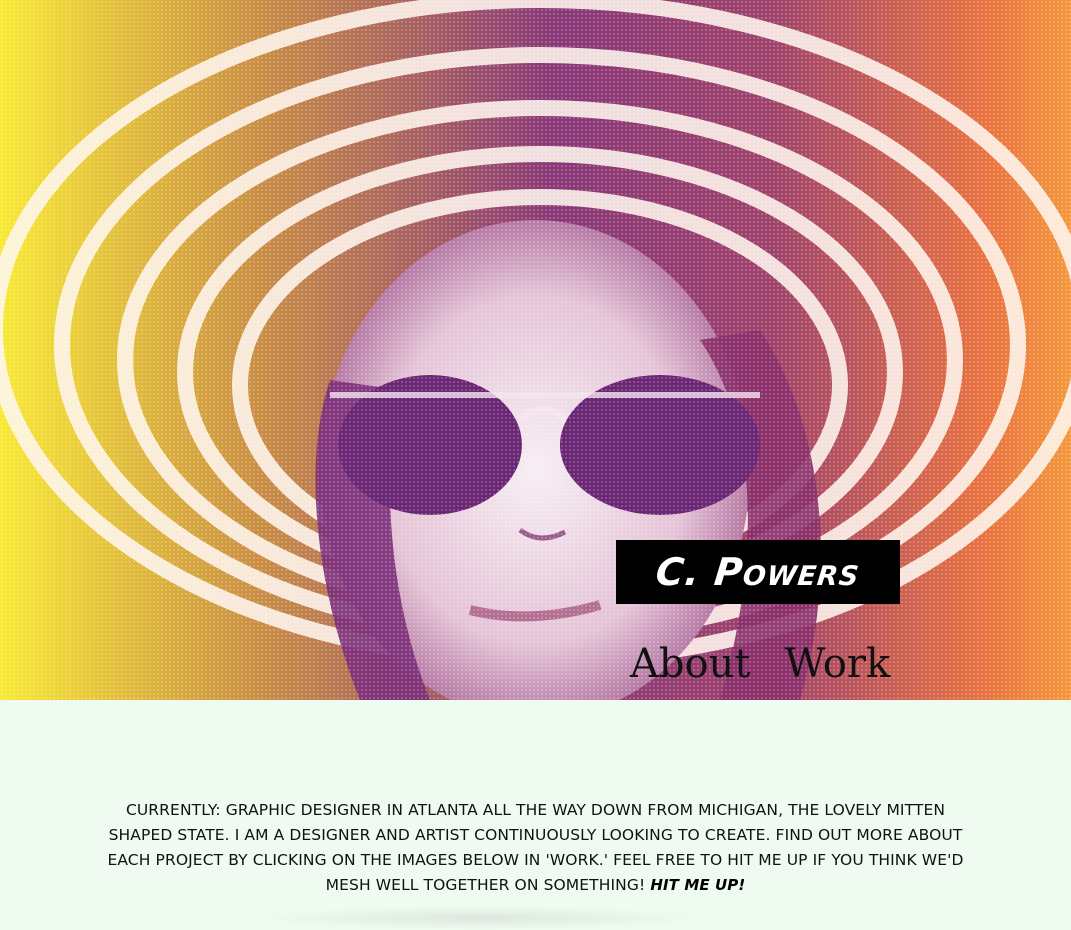 The width and height of the screenshot is (1071, 930). I want to click on nav-link-about: About, so click(690, 664).